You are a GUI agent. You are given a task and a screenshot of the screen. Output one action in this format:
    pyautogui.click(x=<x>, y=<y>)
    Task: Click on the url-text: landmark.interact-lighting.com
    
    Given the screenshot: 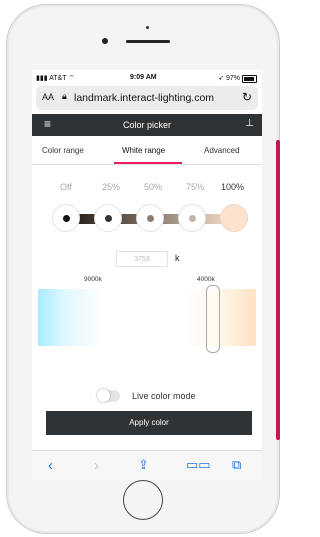 What is the action you would take?
    pyautogui.click(x=144, y=98)
    